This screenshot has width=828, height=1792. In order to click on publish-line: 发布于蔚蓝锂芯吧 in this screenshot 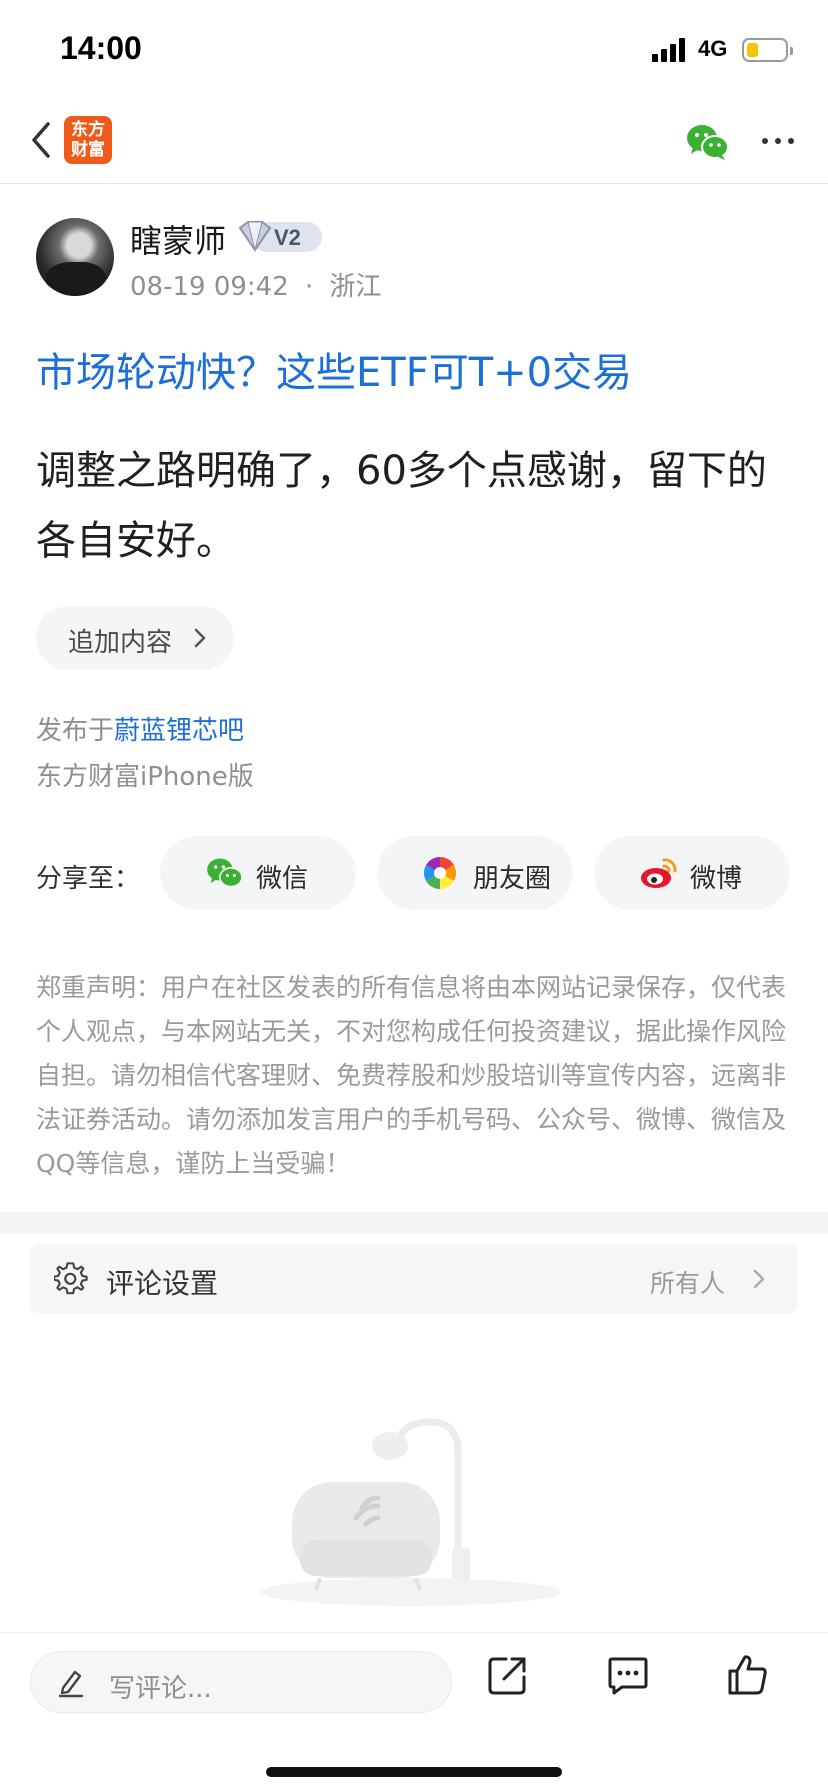, I will do `click(140, 728)`.